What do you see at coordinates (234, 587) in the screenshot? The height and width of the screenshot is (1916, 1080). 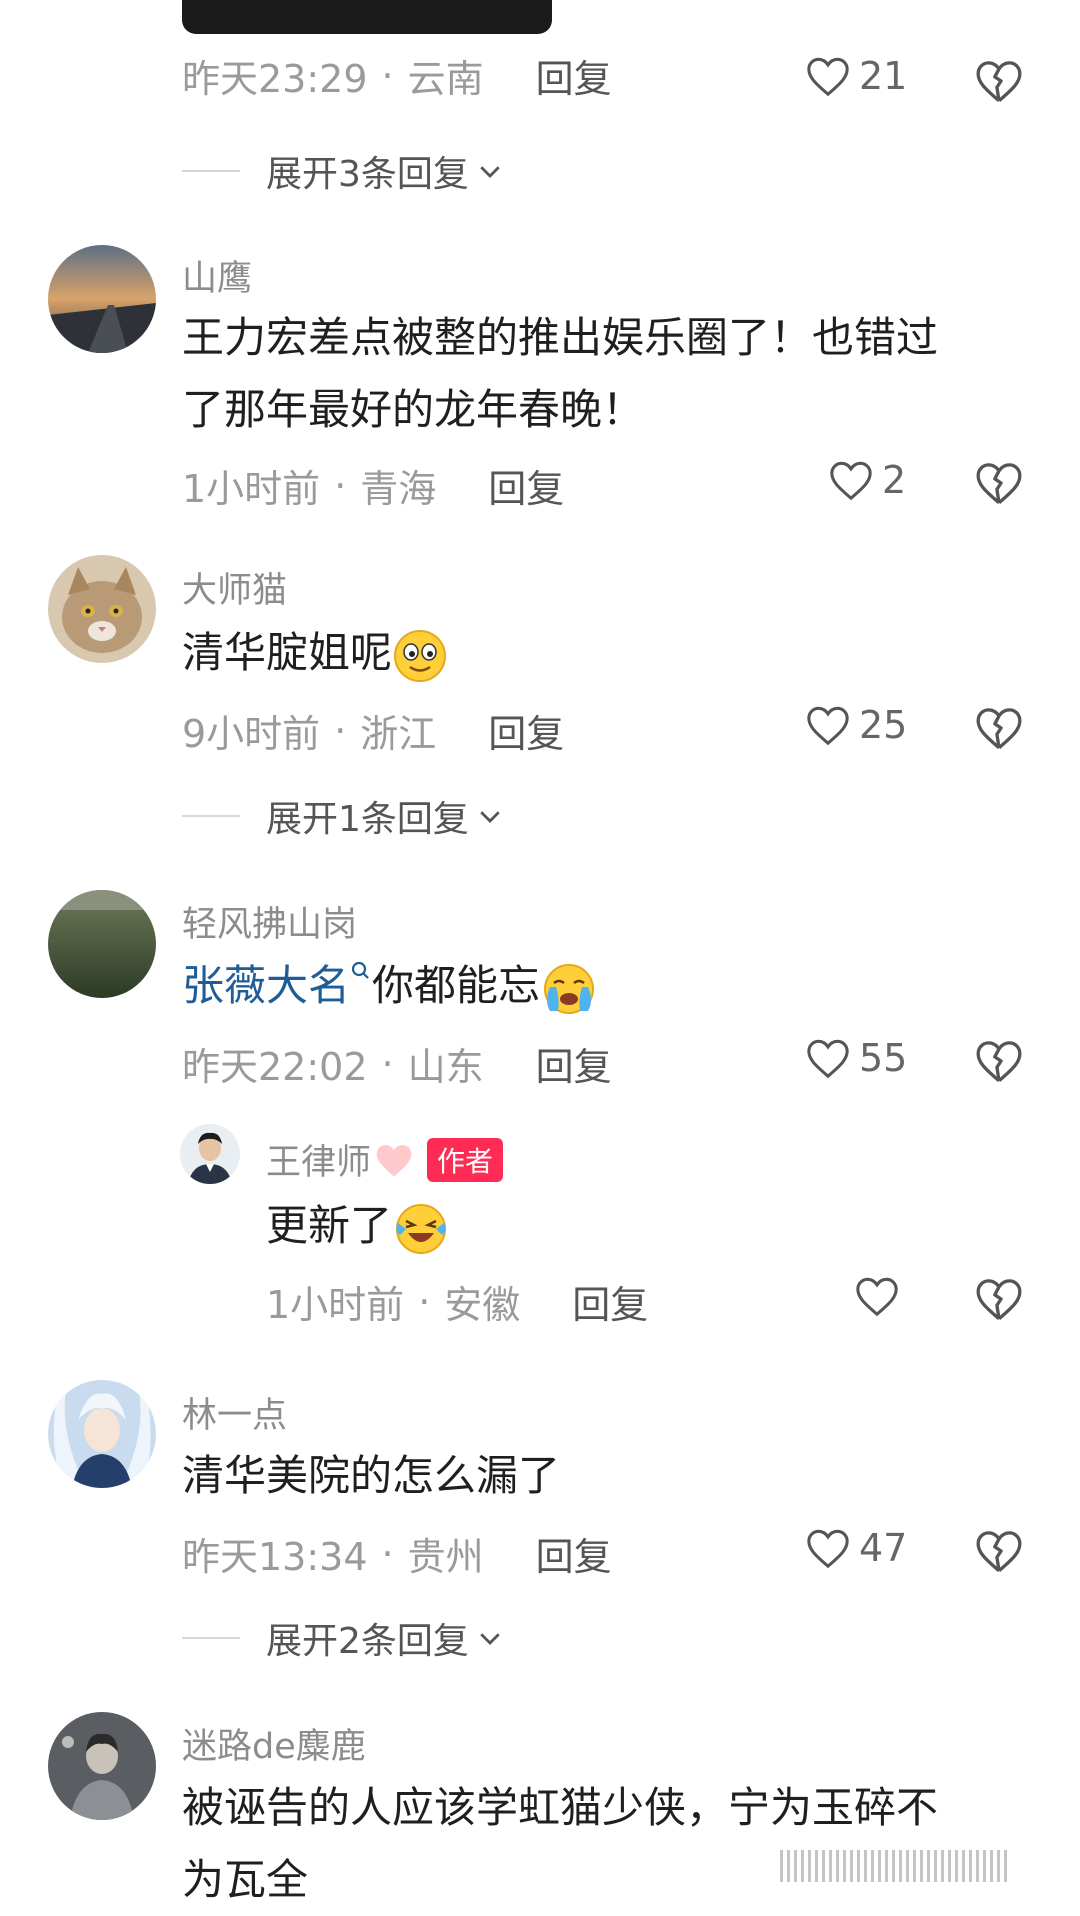 I see `username: 大师猫` at bounding box center [234, 587].